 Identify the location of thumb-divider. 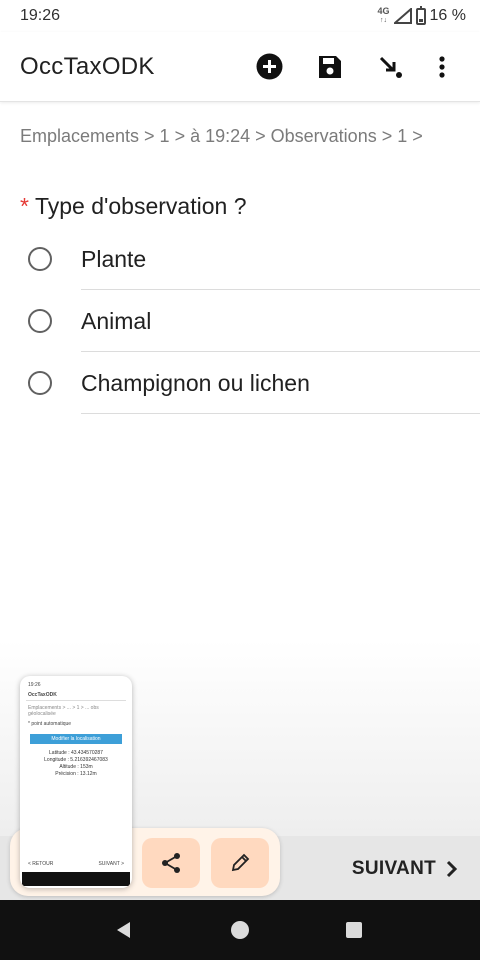
(76, 700).